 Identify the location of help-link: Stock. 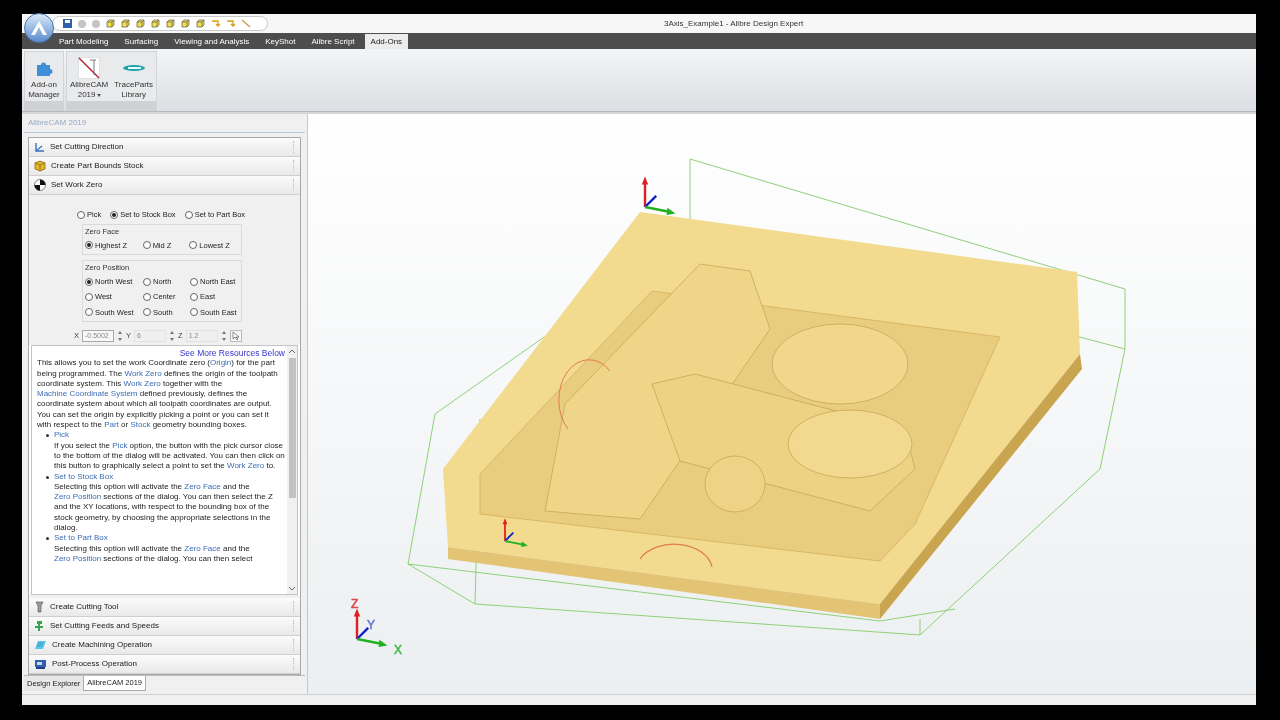
(140, 425).